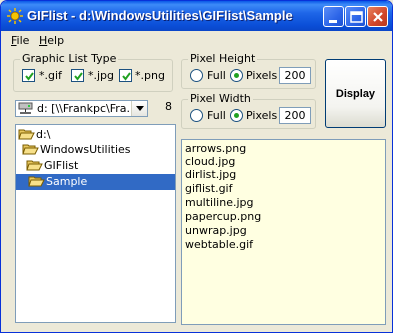 The image size is (393, 333). Describe the element at coordinates (333, 16) in the screenshot. I see `minimize-button` at that location.